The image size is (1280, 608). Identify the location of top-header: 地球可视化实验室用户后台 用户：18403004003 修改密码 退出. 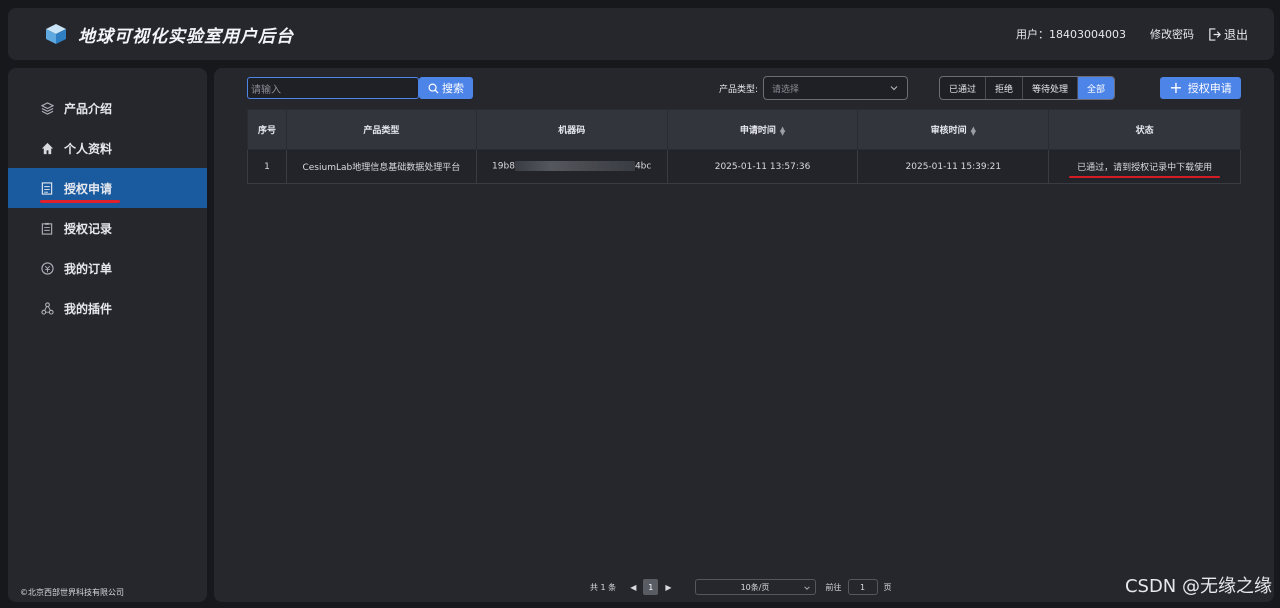
(641, 34).